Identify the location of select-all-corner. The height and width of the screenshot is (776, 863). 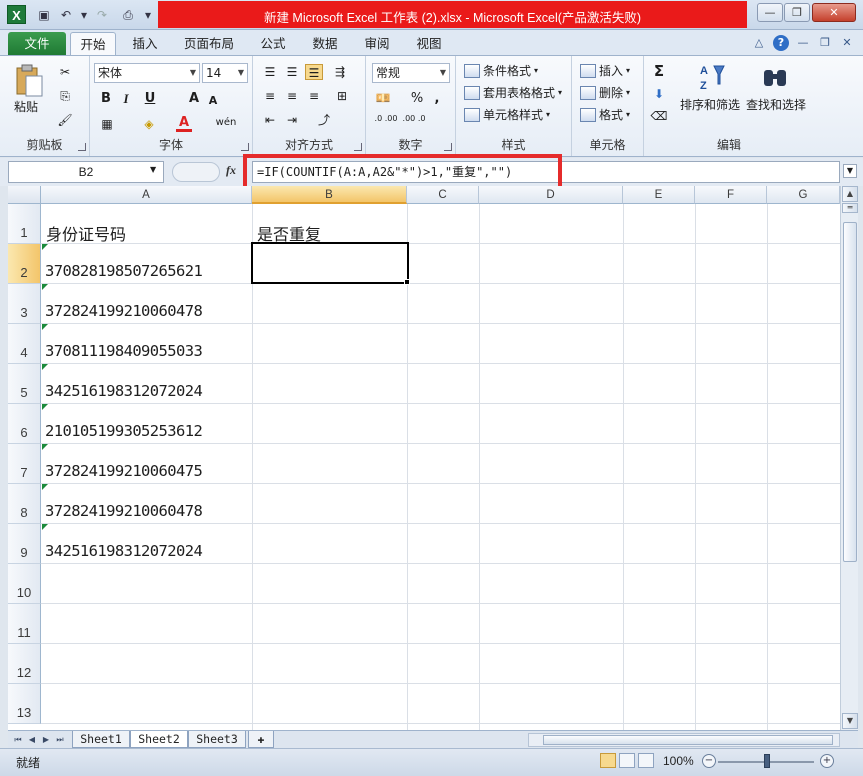
(24, 195).